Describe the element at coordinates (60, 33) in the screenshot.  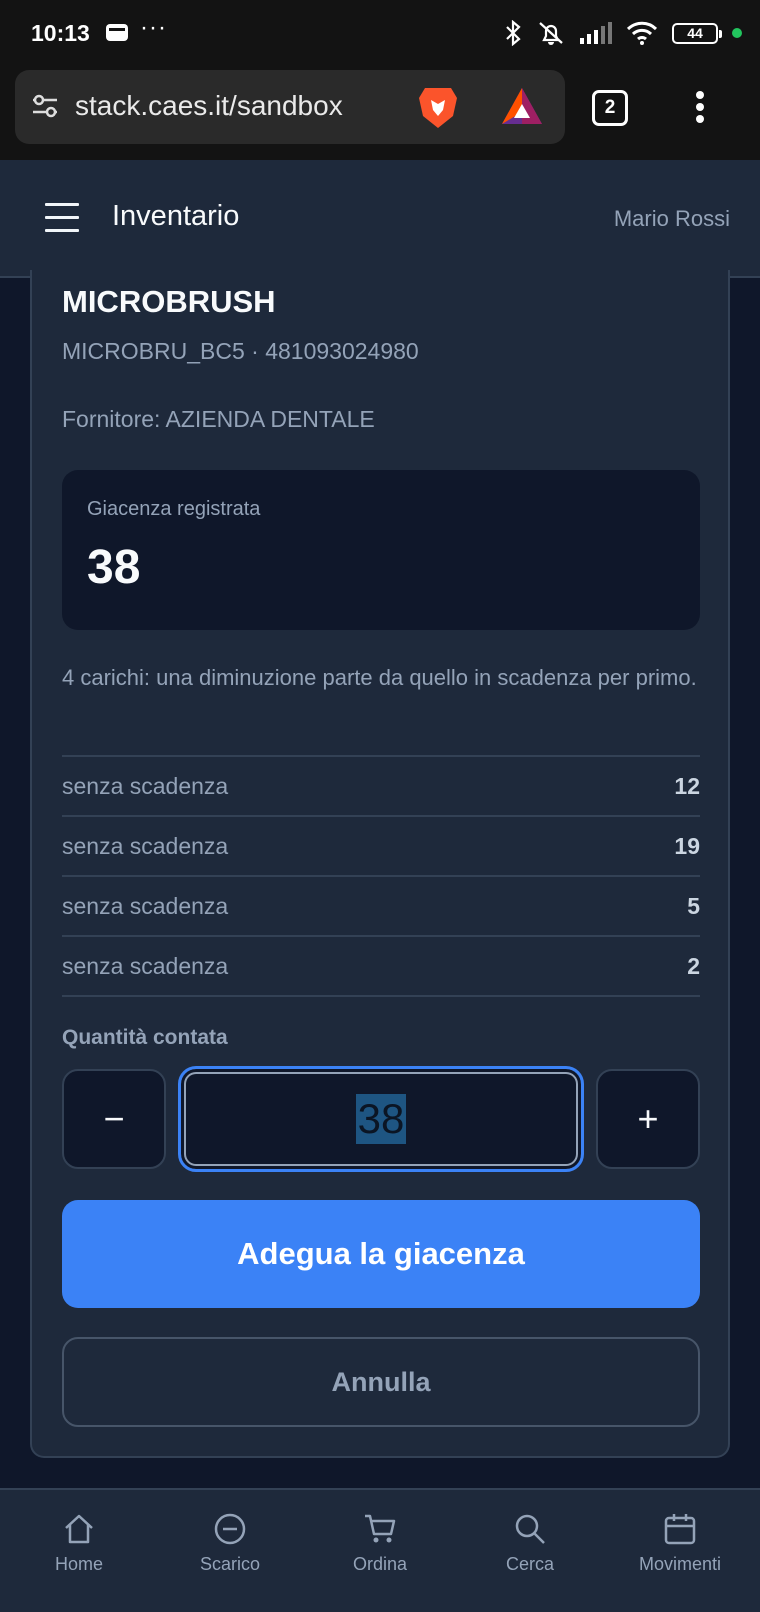
I see `clock: 10:13` at that location.